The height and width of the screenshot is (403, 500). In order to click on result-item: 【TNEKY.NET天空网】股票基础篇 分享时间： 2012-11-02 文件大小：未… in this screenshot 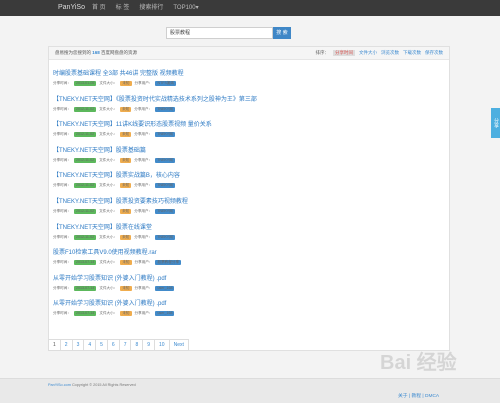, I will do `click(243, 155)`.